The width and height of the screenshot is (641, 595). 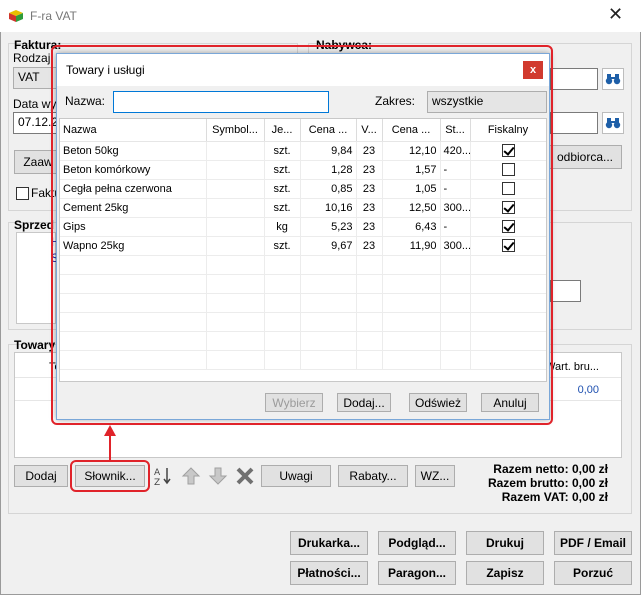 I want to click on rodzaj-label: Rodzaj:, so click(x=33, y=58).